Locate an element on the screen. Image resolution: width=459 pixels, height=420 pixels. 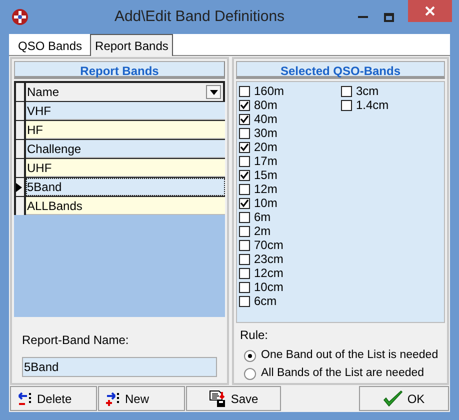
table-row: ALLBands is located at coordinates (125, 206).